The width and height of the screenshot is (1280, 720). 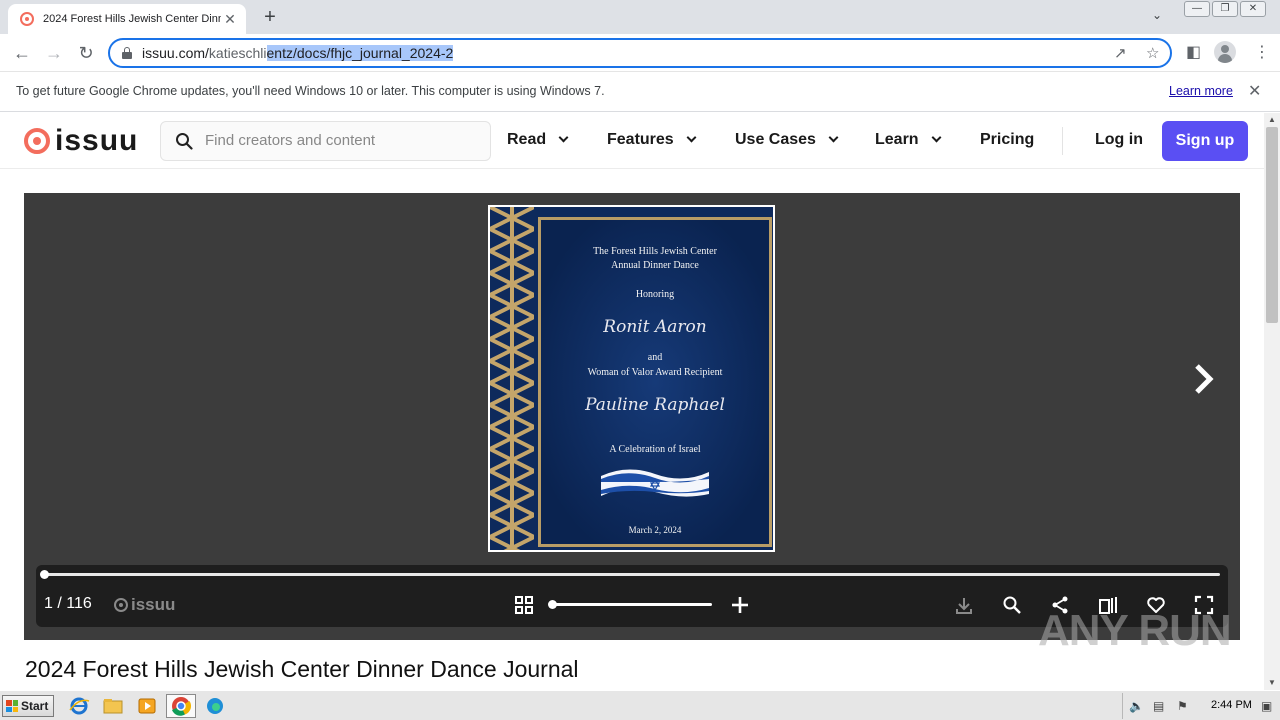 What do you see at coordinates (908, 140) in the screenshot?
I see `menu-learn: Learn` at bounding box center [908, 140].